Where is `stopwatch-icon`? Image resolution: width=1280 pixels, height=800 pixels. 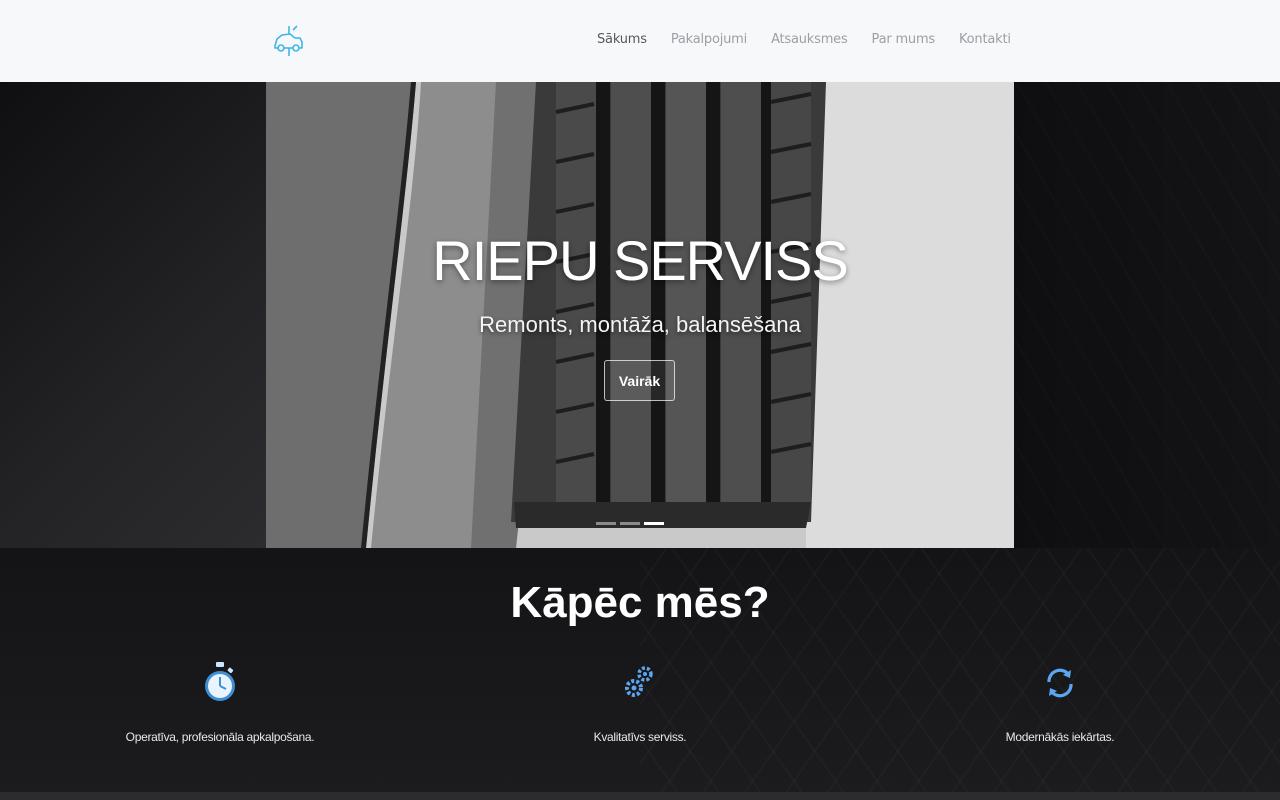
stopwatch-icon is located at coordinates (220, 681).